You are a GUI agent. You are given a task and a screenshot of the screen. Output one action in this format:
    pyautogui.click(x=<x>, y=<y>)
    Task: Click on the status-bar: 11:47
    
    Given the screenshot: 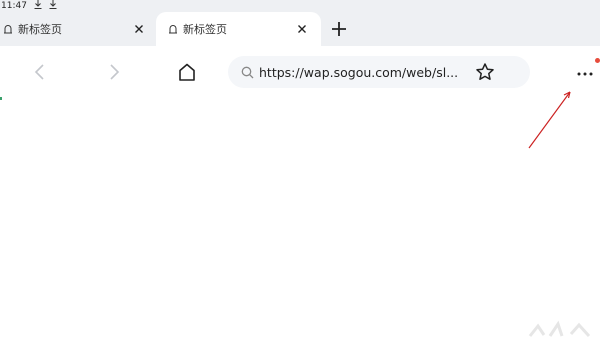 What is the action you would take?
    pyautogui.click(x=300, y=6)
    